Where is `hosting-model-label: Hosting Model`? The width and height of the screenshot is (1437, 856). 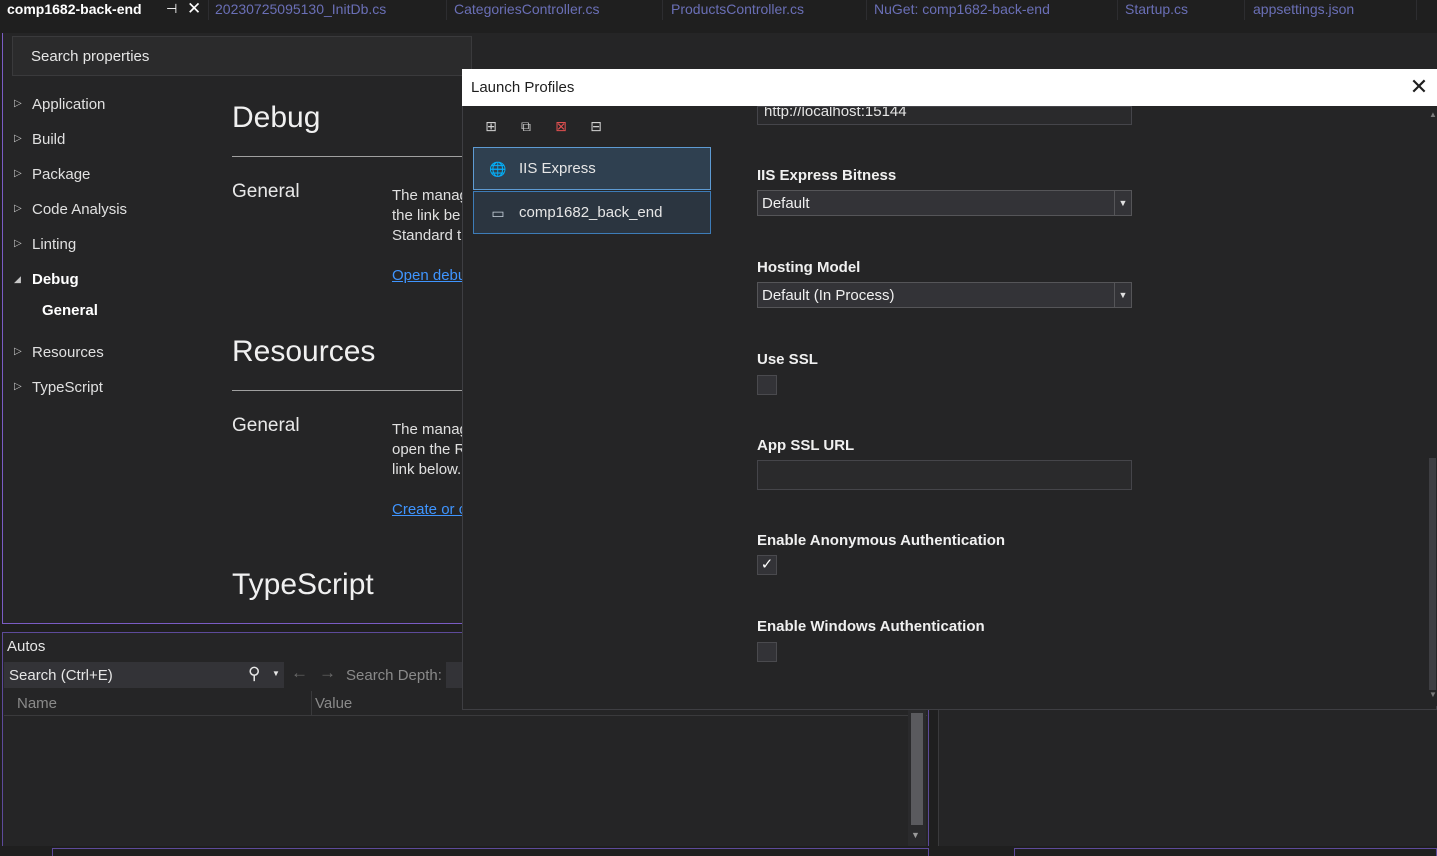 hosting-model-label: Hosting Model is located at coordinates (809, 267).